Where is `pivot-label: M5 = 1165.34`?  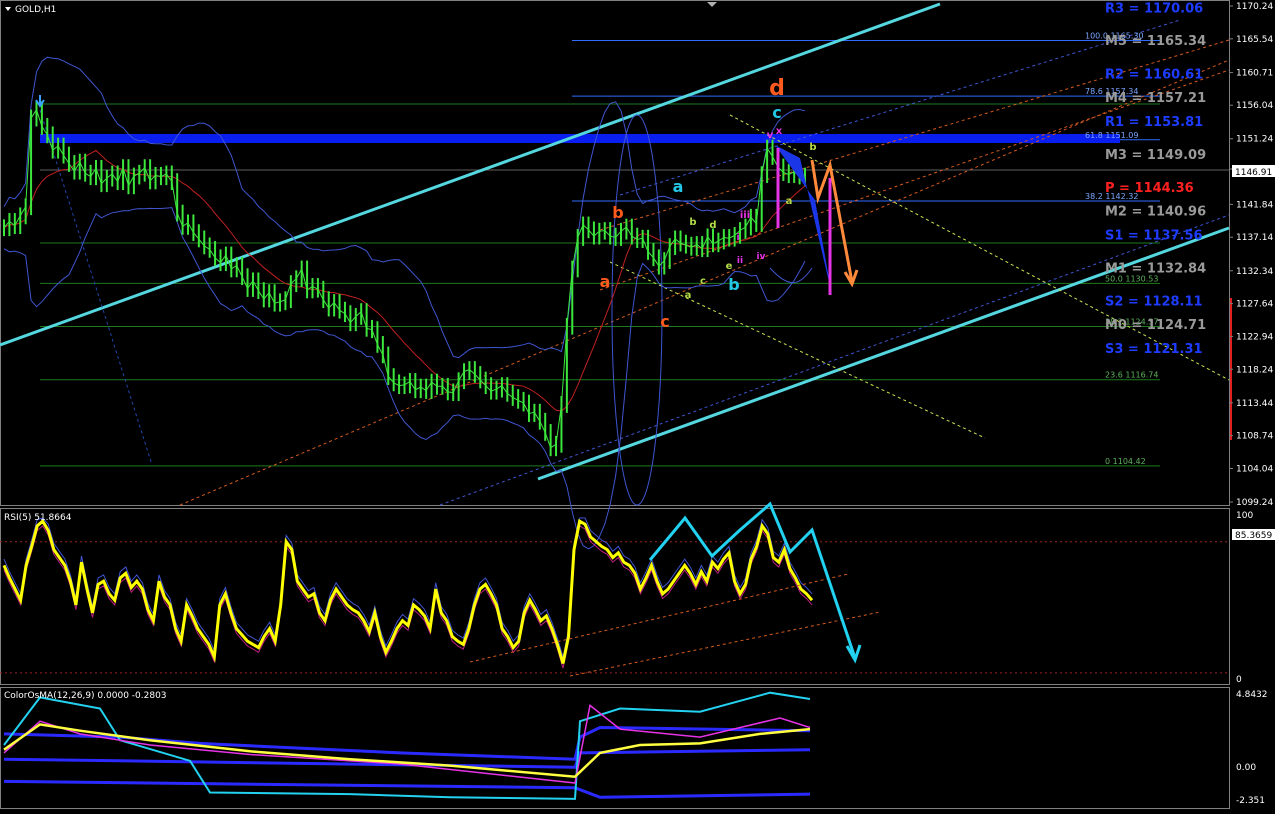 pivot-label: M5 = 1165.34 is located at coordinates (1155, 41).